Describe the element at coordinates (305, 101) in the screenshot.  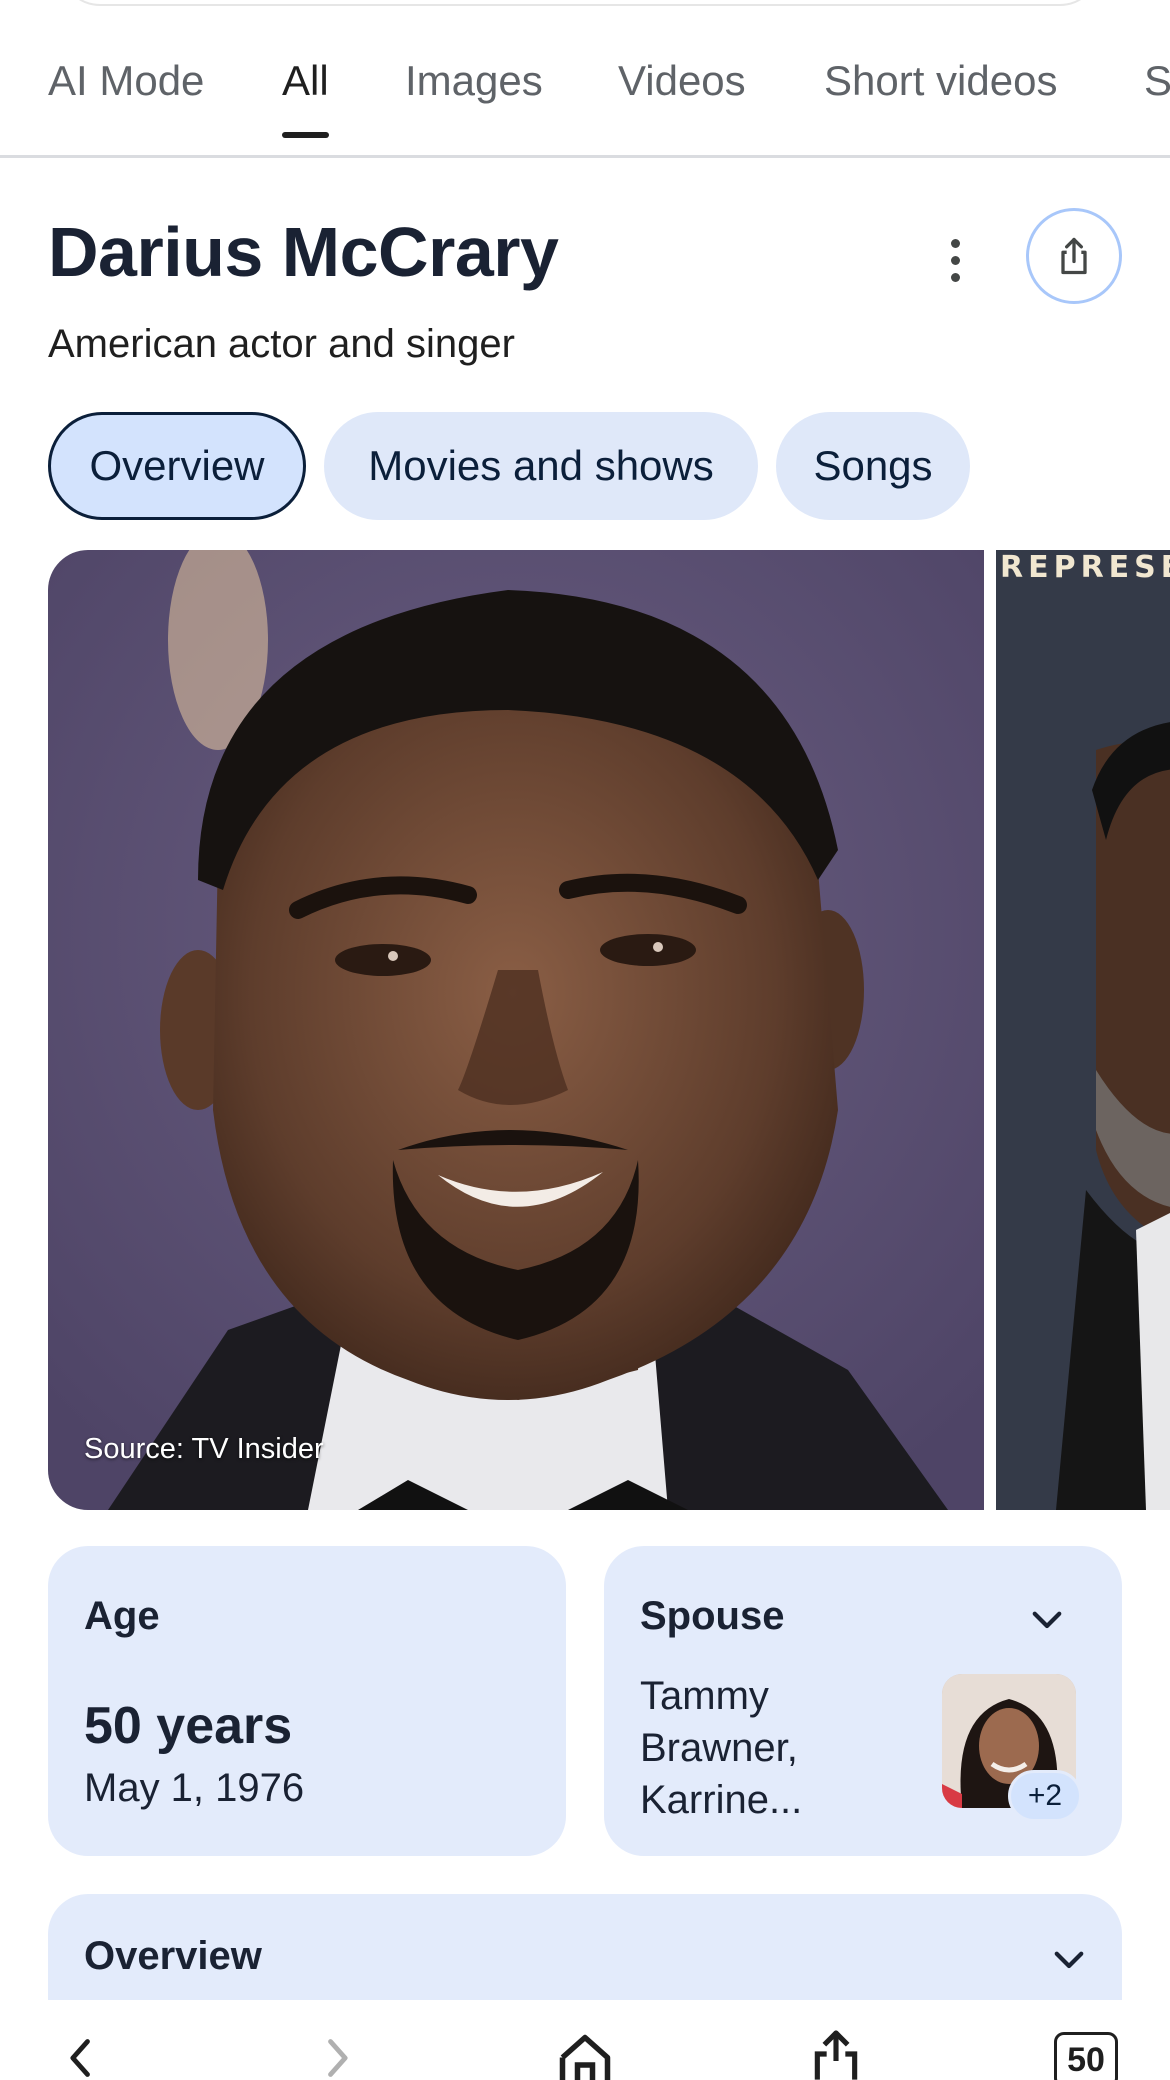
I see `tab-all: All` at that location.